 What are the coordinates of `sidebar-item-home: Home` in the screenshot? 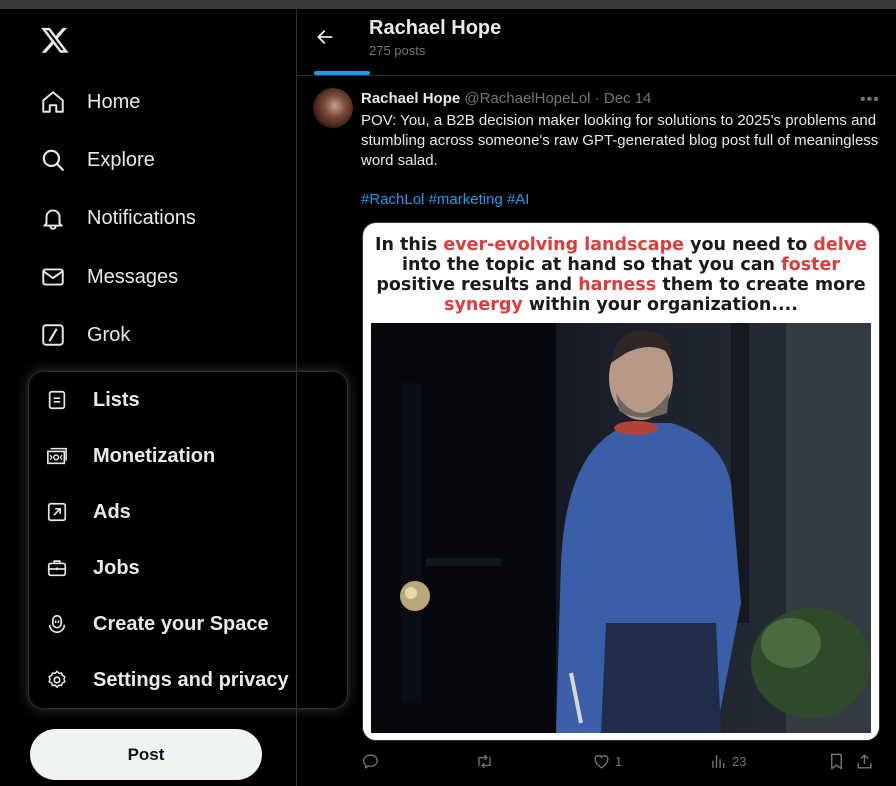 It's located at (90, 102).